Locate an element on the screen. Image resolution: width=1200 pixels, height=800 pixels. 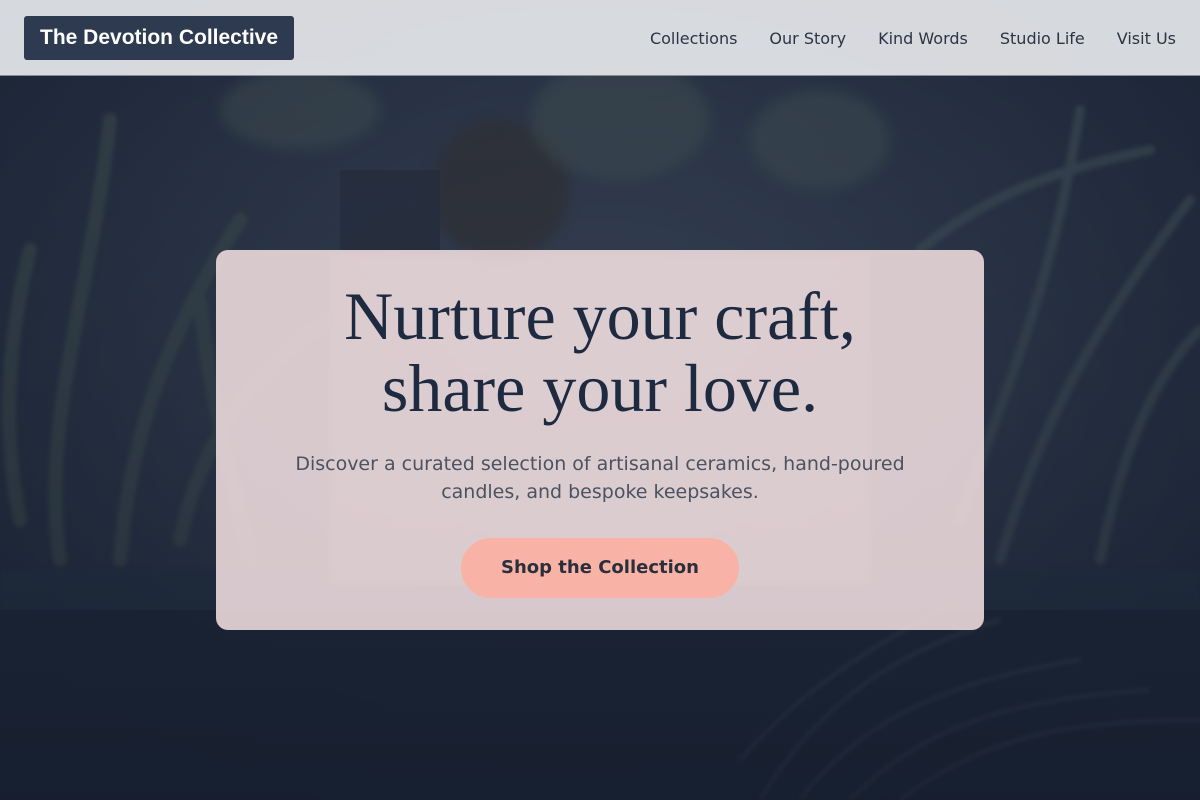
nav-link-visit-us: Visit Us is located at coordinates (1146, 38).